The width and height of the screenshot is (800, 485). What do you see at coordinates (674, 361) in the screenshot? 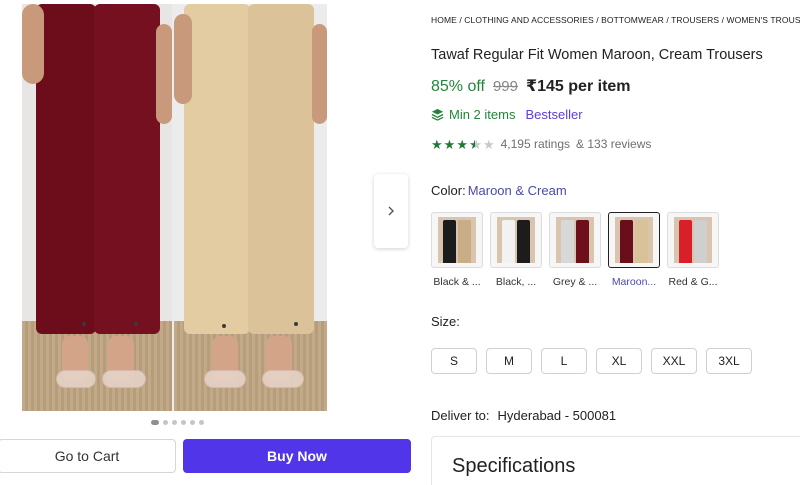
I see `size-option: XXL` at bounding box center [674, 361].